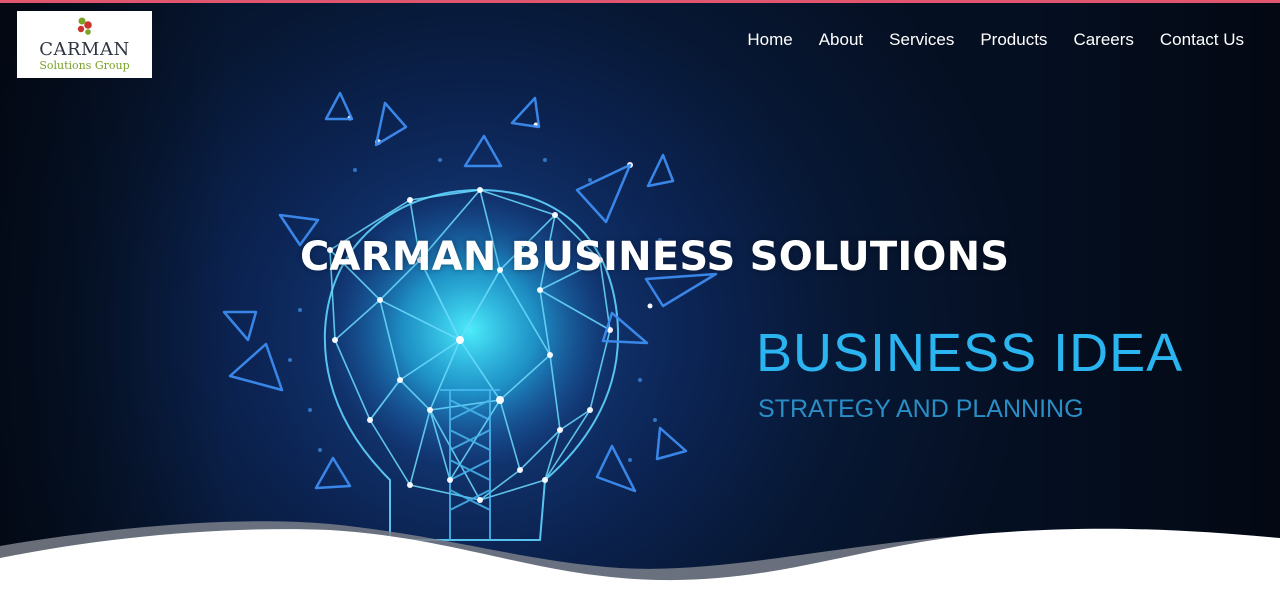 The height and width of the screenshot is (616, 1280). I want to click on logo-name: CARMAN, so click(84, 49).